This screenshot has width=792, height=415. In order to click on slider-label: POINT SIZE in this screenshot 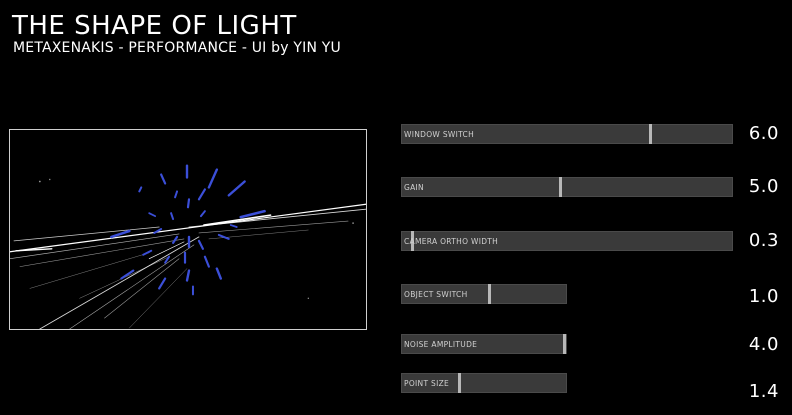, I will do `click(427, 383)`.